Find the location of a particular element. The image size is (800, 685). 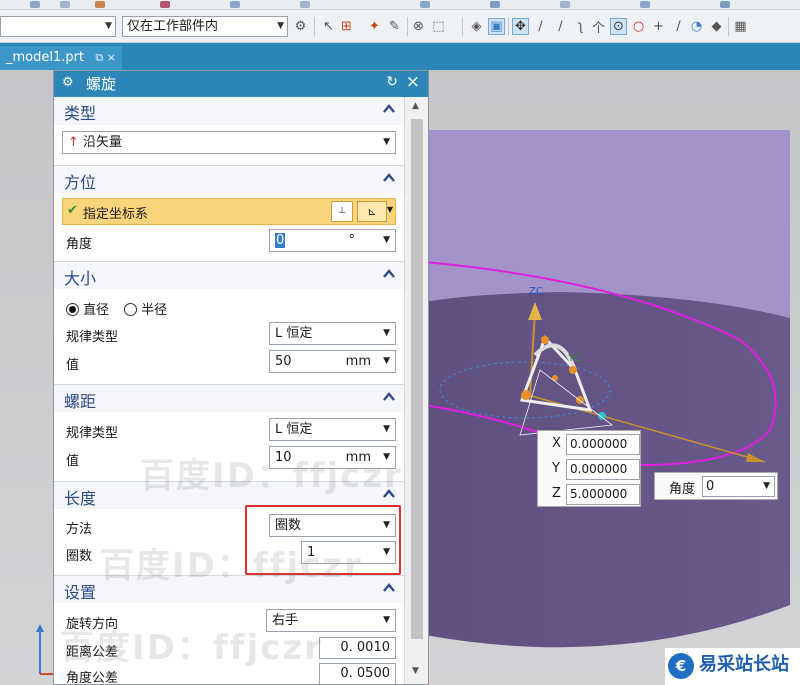

selection-scope-dropdown: 仅在工作部件内 ▼ is located at coordinates (205, 26).